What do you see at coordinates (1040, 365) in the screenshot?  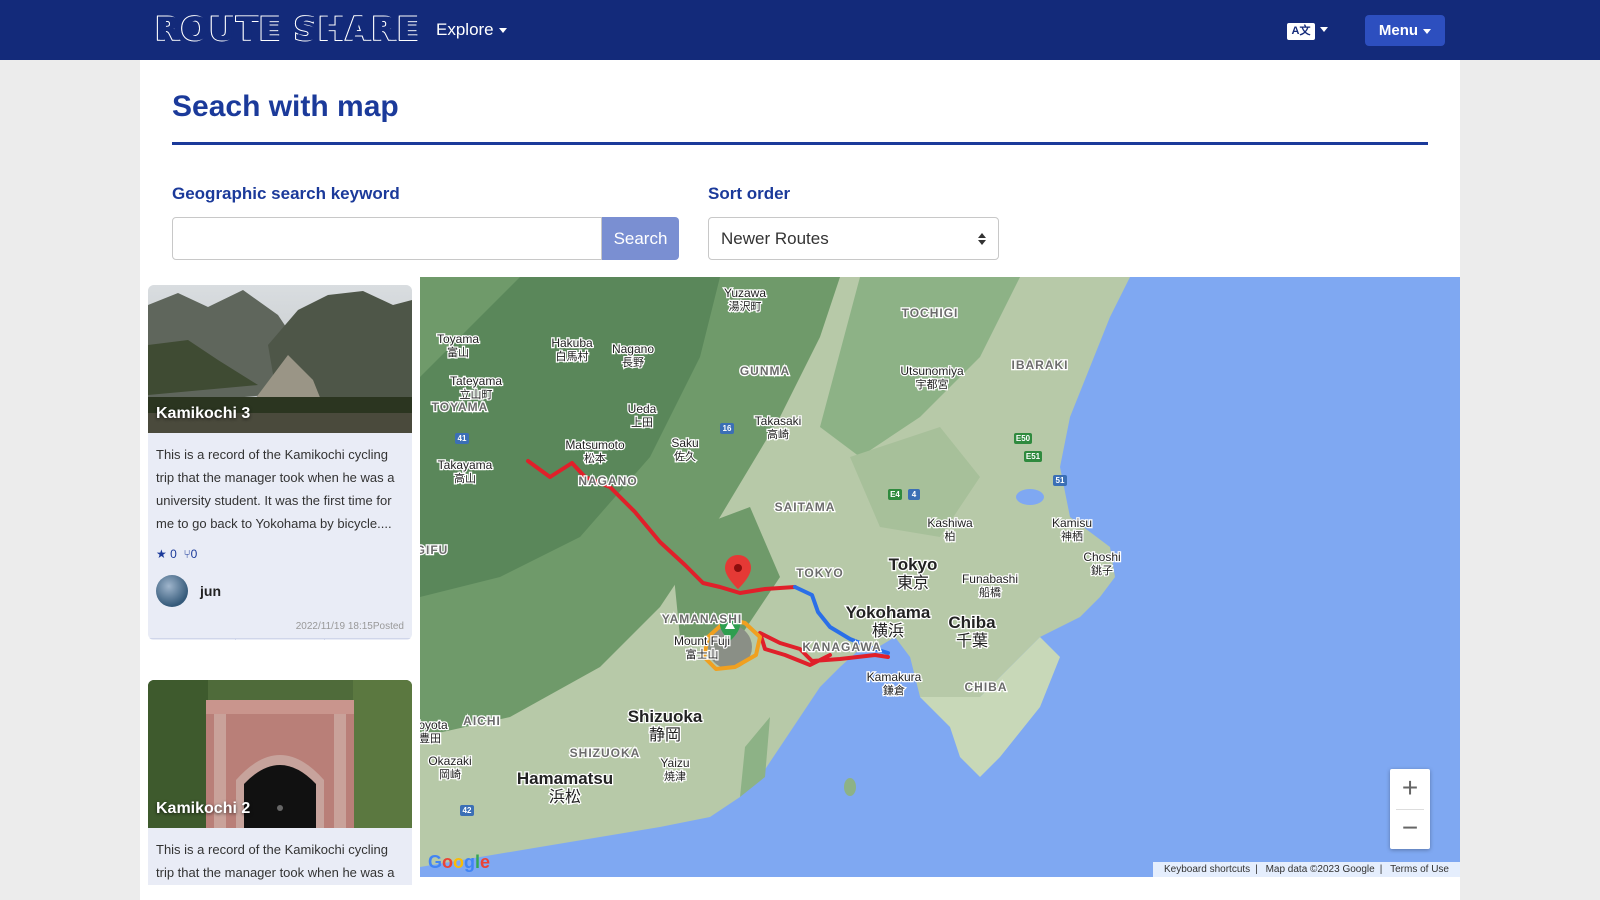 I see `map-place-label: IBARAKI` at bounding box center [1040, 365].